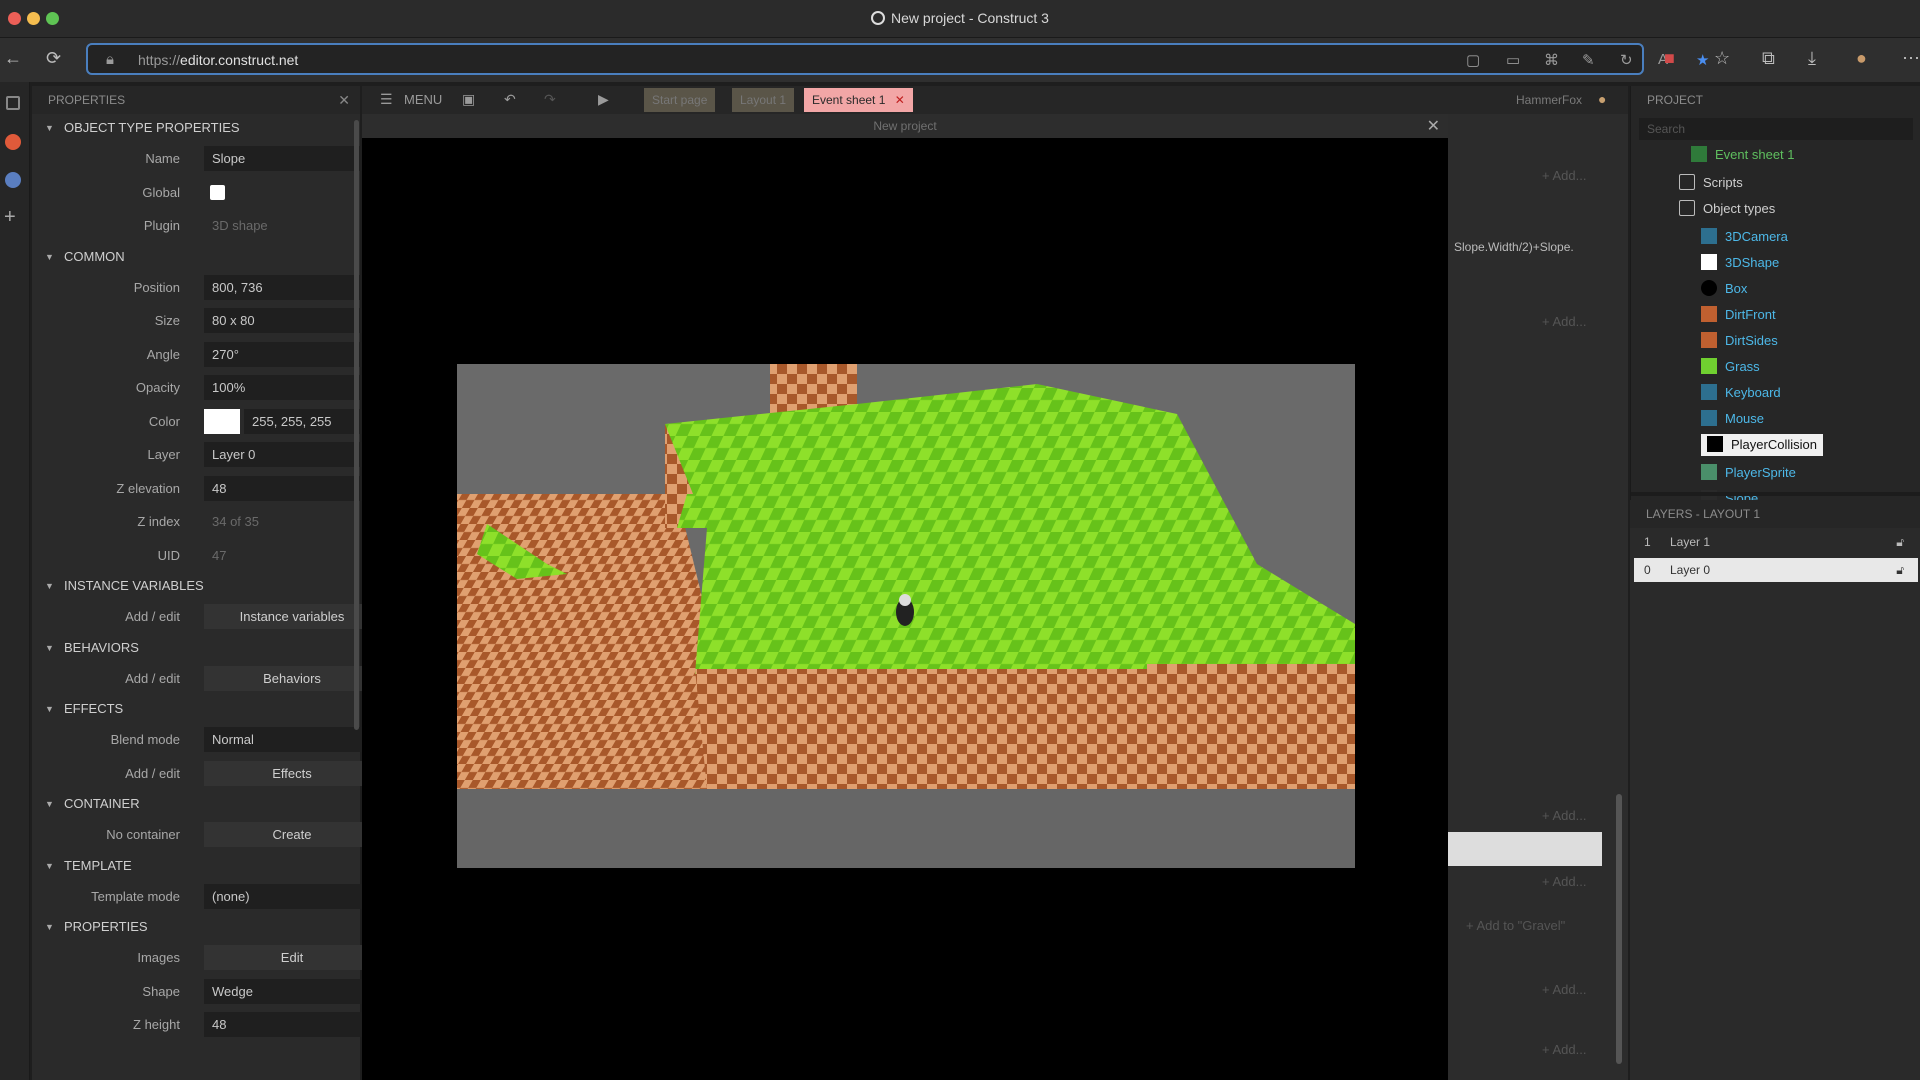  Describe the element at coordinates (1768, 58) in the screenshot. I see `collections-icon: ⧉` at that location.